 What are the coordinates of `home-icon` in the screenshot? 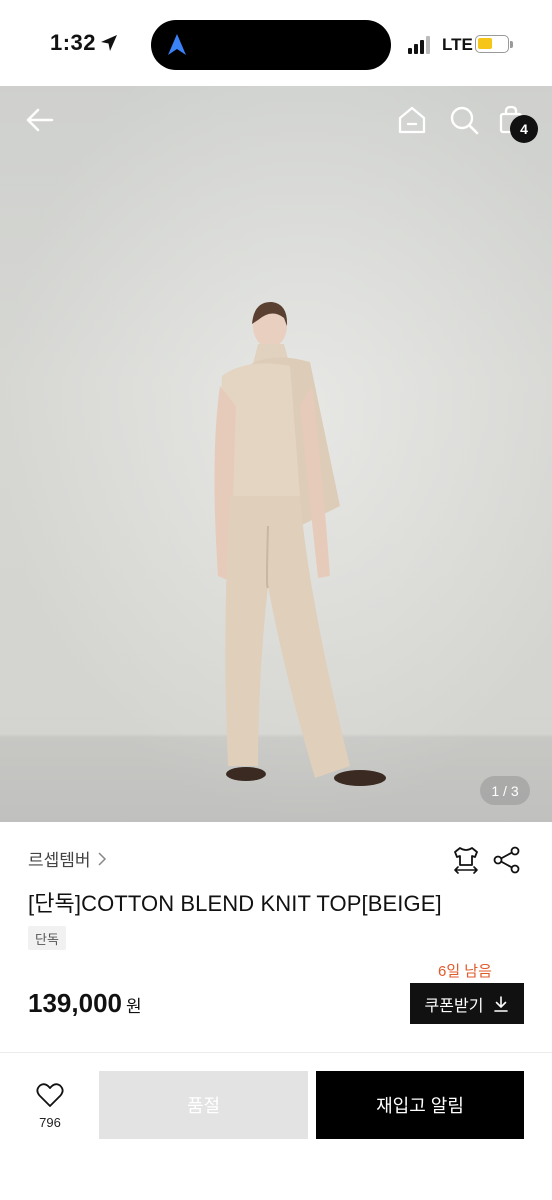 It's located at (412, 120).